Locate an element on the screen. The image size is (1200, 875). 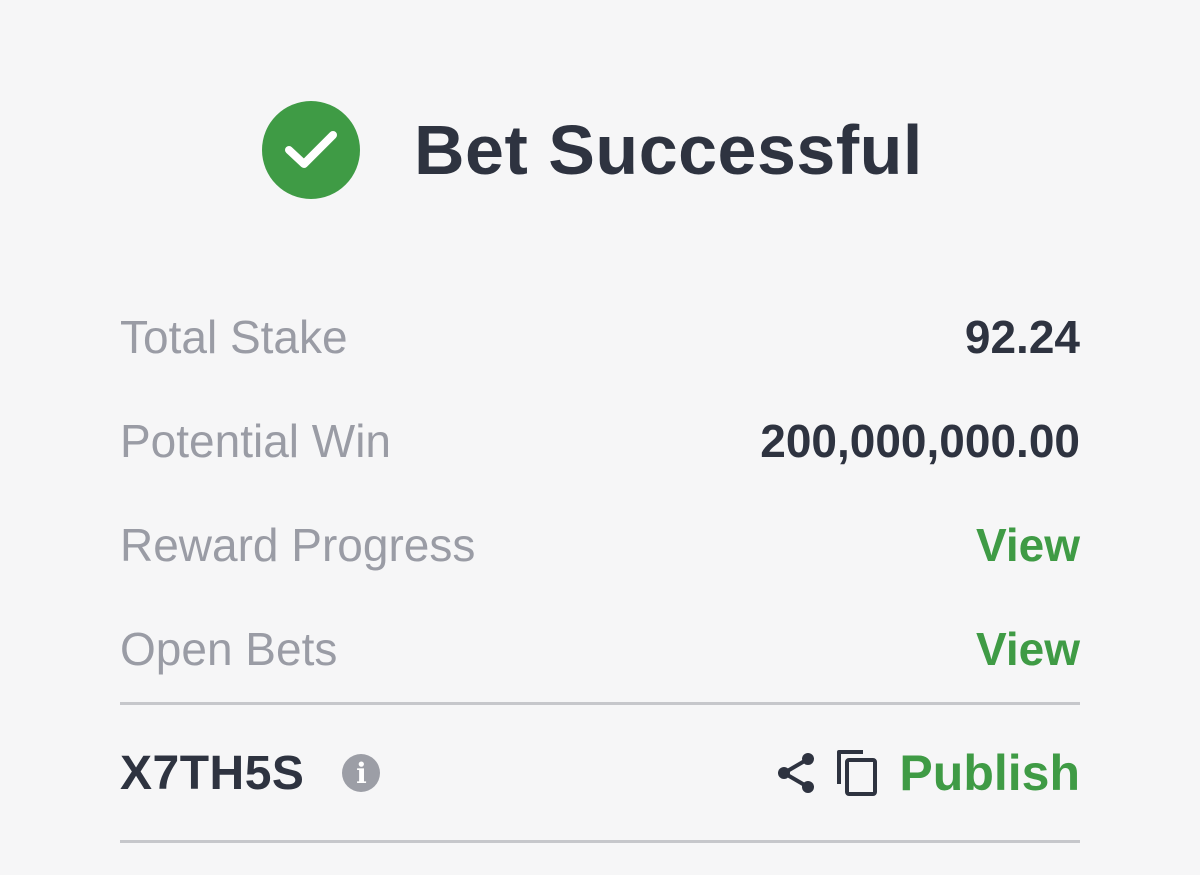
booking-code-group: X7TH5S i is located at coordinates (250, 773).